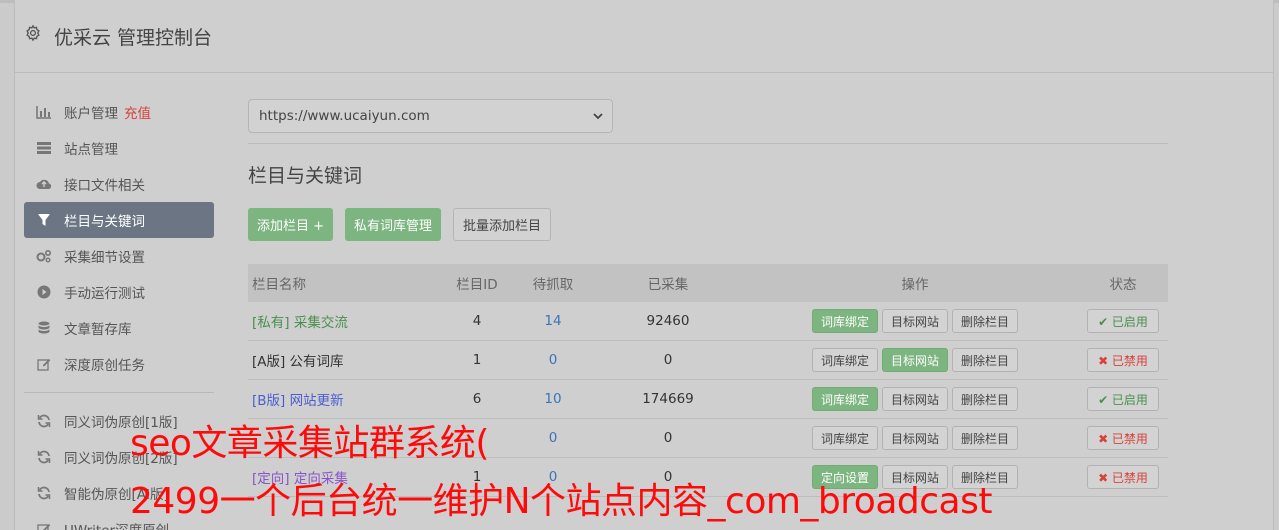 This screenshot has width=1279, height=530. Describe the element at coordinates (553, 285) in the screenshot. I see `header-cell: 待抓取` at that location.